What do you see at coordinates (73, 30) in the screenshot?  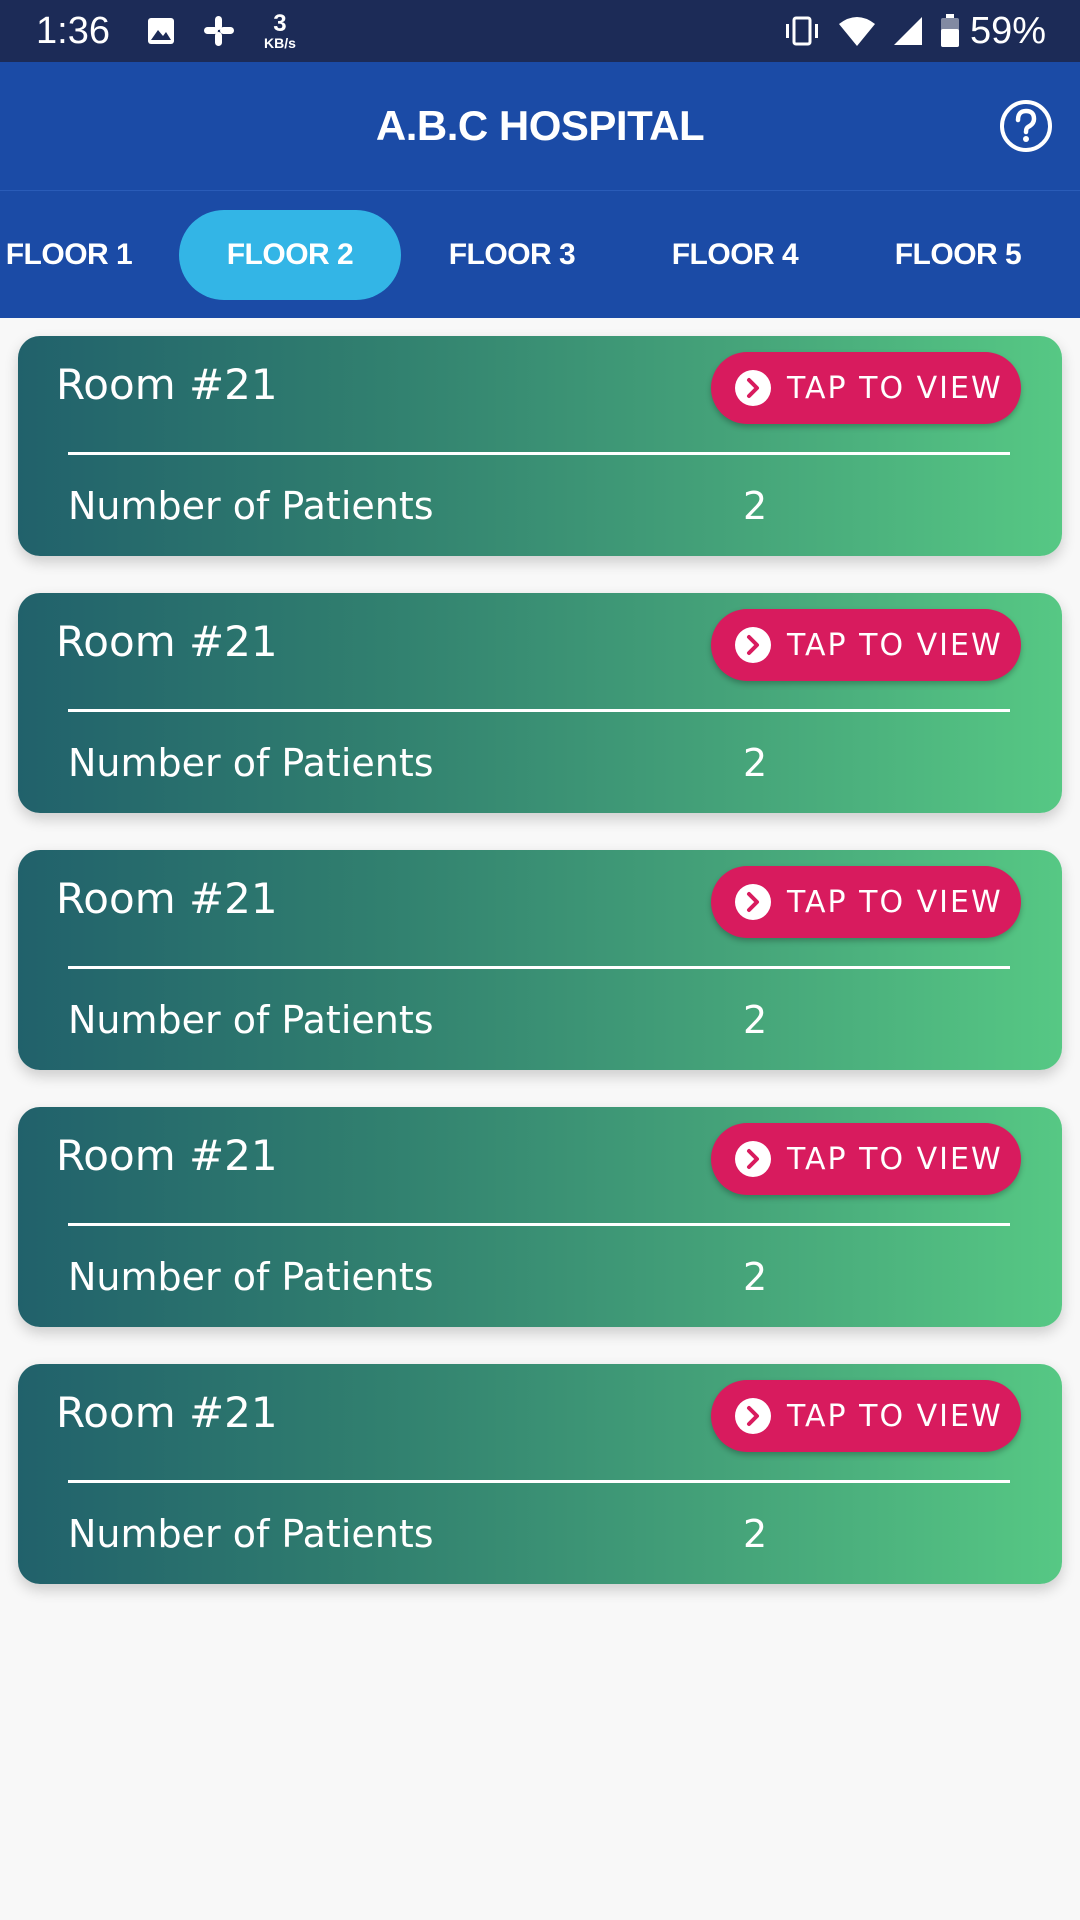 I see `status-time: 1:36` at bounding box center [73, 30].